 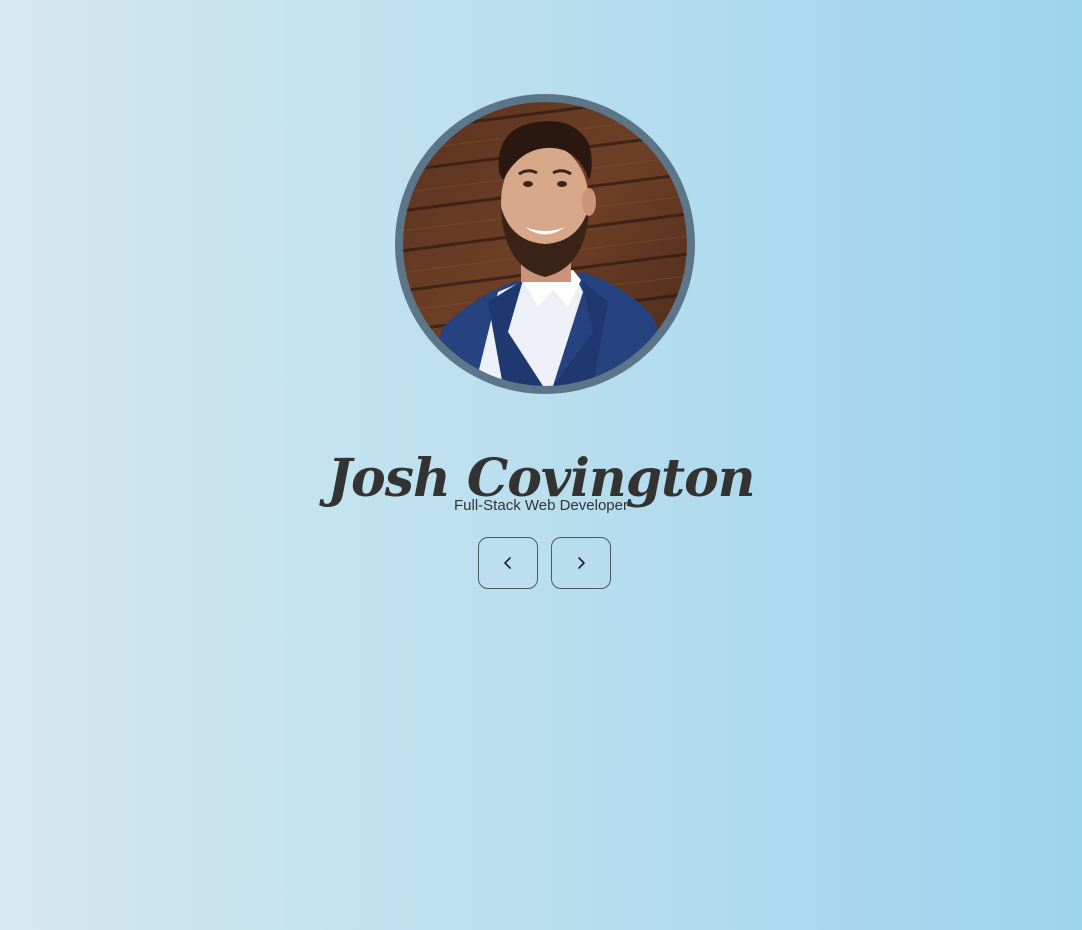 What do you see at coordinates (541, 505) in the screenshot?
I see `profile-title: Full-Stack Web Developer` at bounding box center [541, 505].